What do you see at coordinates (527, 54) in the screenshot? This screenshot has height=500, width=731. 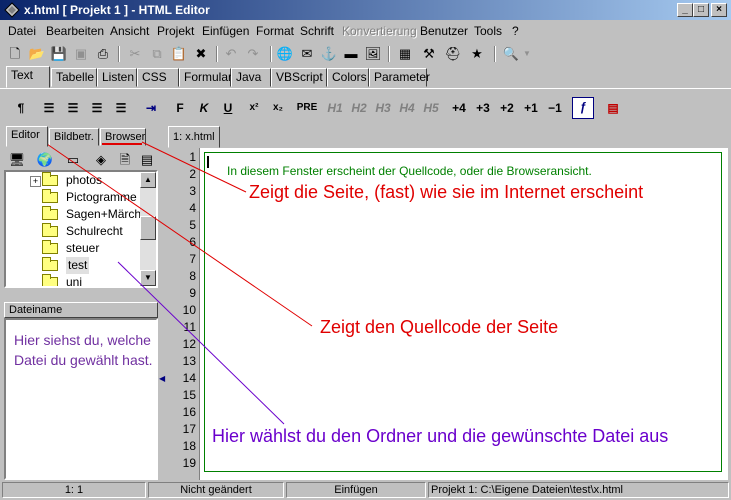 I see `chevron-down-icon: ▼` at bounding box center [527, 54].